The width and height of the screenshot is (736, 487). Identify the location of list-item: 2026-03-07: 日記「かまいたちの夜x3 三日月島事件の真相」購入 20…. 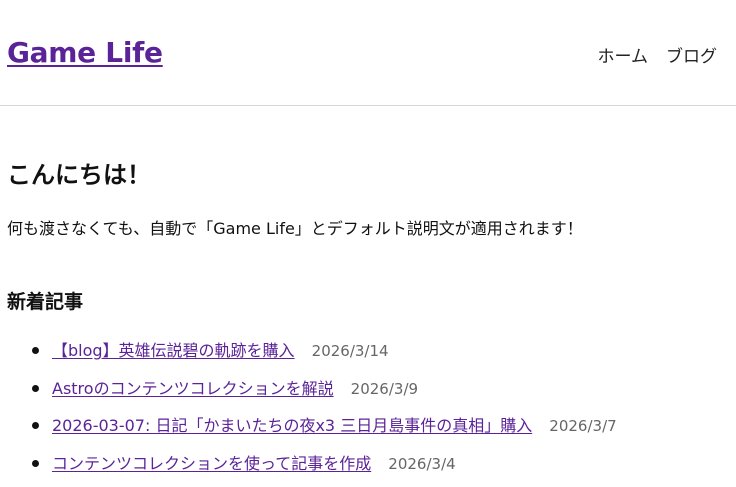
(308, 431).